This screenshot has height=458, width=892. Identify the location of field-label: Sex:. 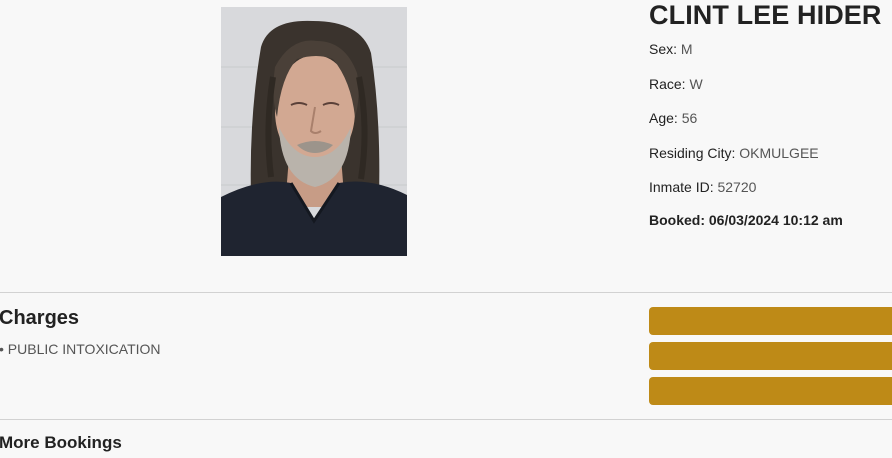
(663, 49).